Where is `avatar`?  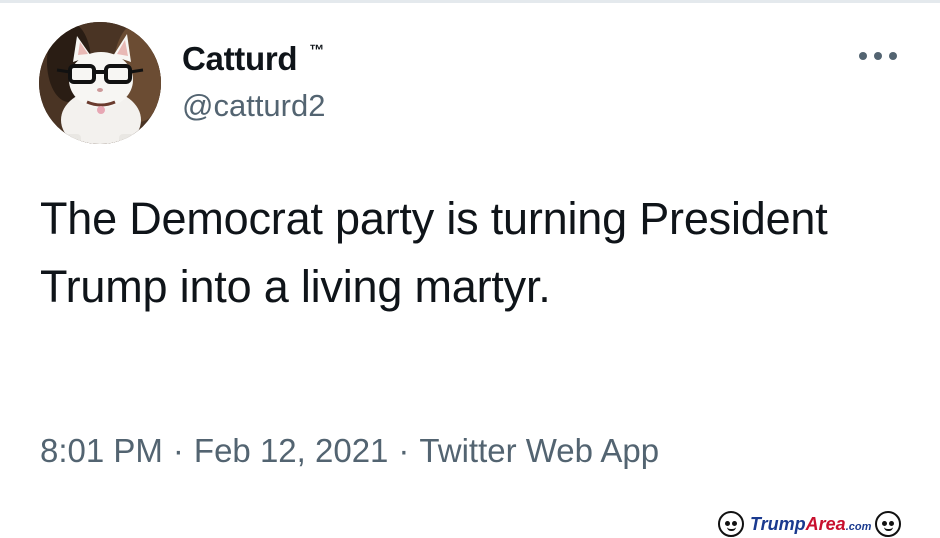
avatar is located at coordinates (100, 83).